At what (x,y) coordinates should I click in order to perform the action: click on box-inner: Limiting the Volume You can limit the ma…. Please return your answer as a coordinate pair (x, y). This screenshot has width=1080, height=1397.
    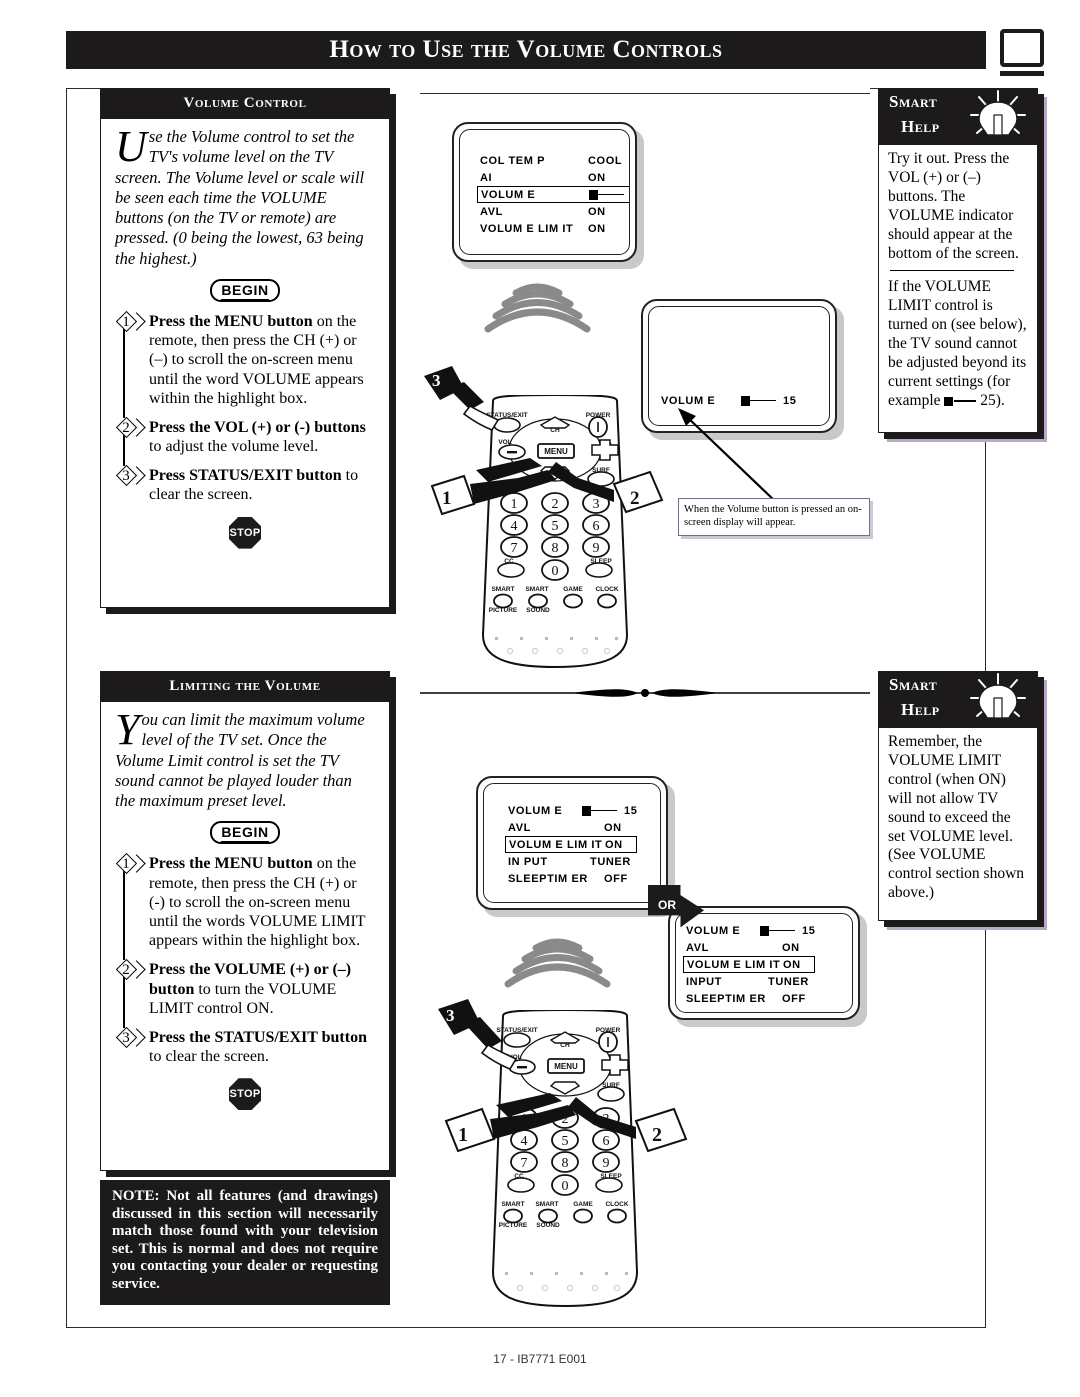
    Looking at the image, I should click on (245, 921).